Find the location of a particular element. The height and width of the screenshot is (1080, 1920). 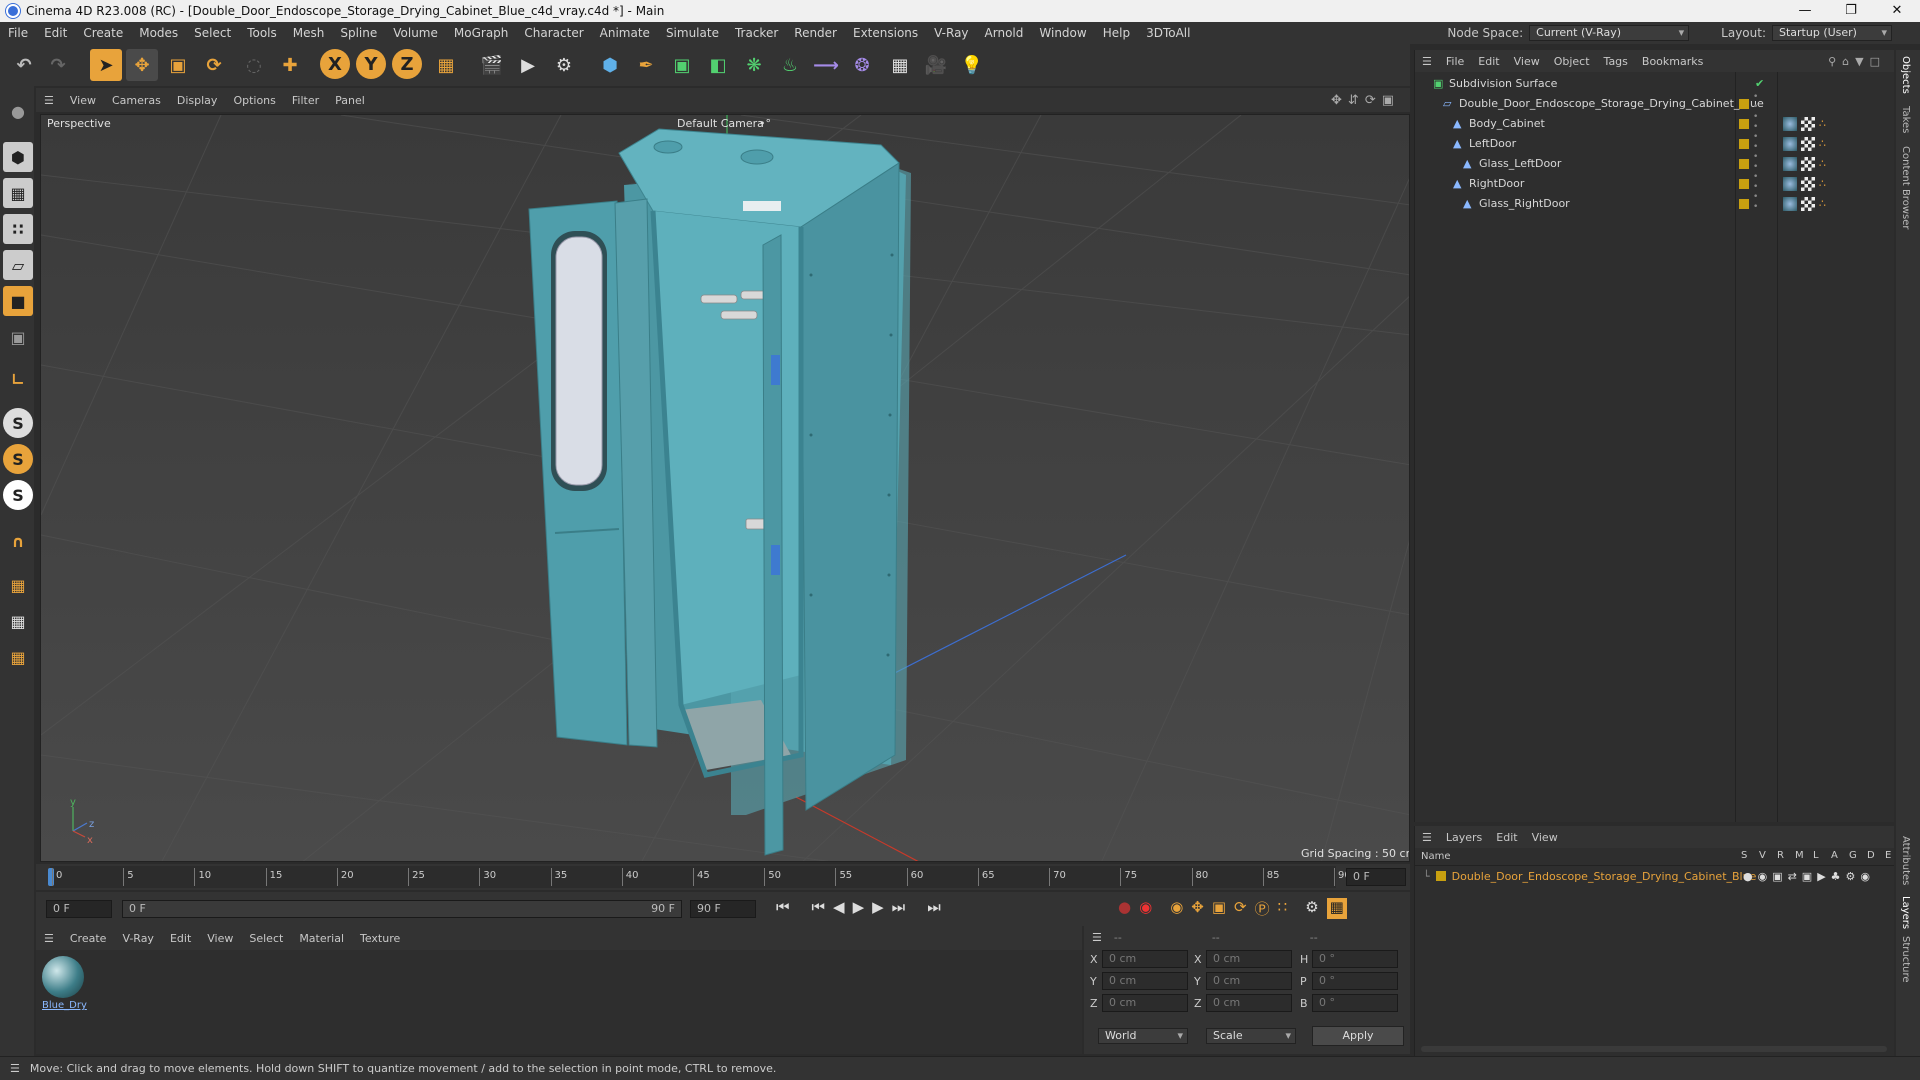

autokey-icon: ◉ is located at coordinates (1145, 908).